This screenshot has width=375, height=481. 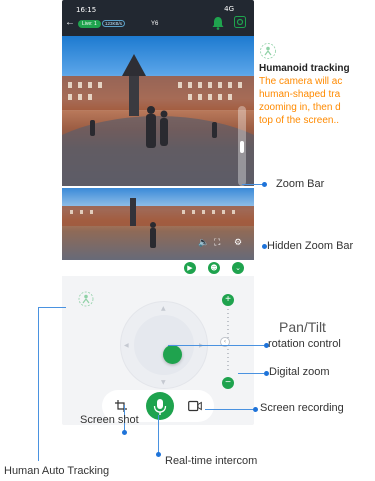 I want to click on video-toolbar: 🔈 ⛶ ⚙, so click(x=224, y=245).